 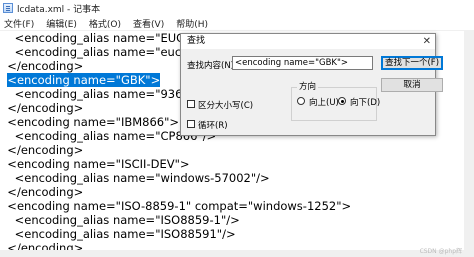 I want to click on wrap-around-checkbox, so click(x=191, y=124).